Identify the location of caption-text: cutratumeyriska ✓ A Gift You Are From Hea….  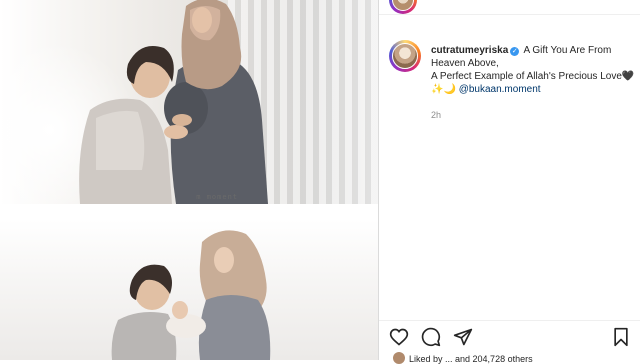
(533, 70).